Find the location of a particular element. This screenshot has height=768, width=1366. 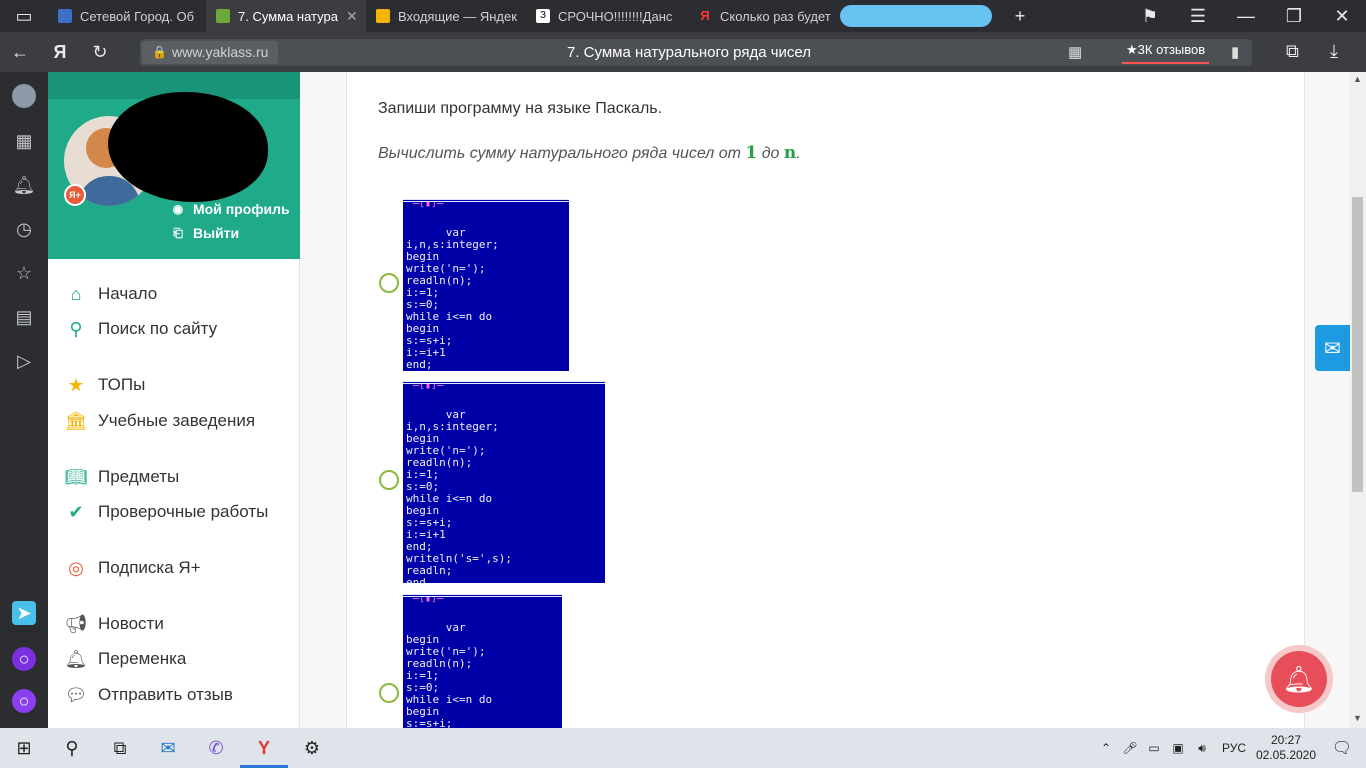

scroll-down-icon: ▼ is located at coordinates (1357, 718).